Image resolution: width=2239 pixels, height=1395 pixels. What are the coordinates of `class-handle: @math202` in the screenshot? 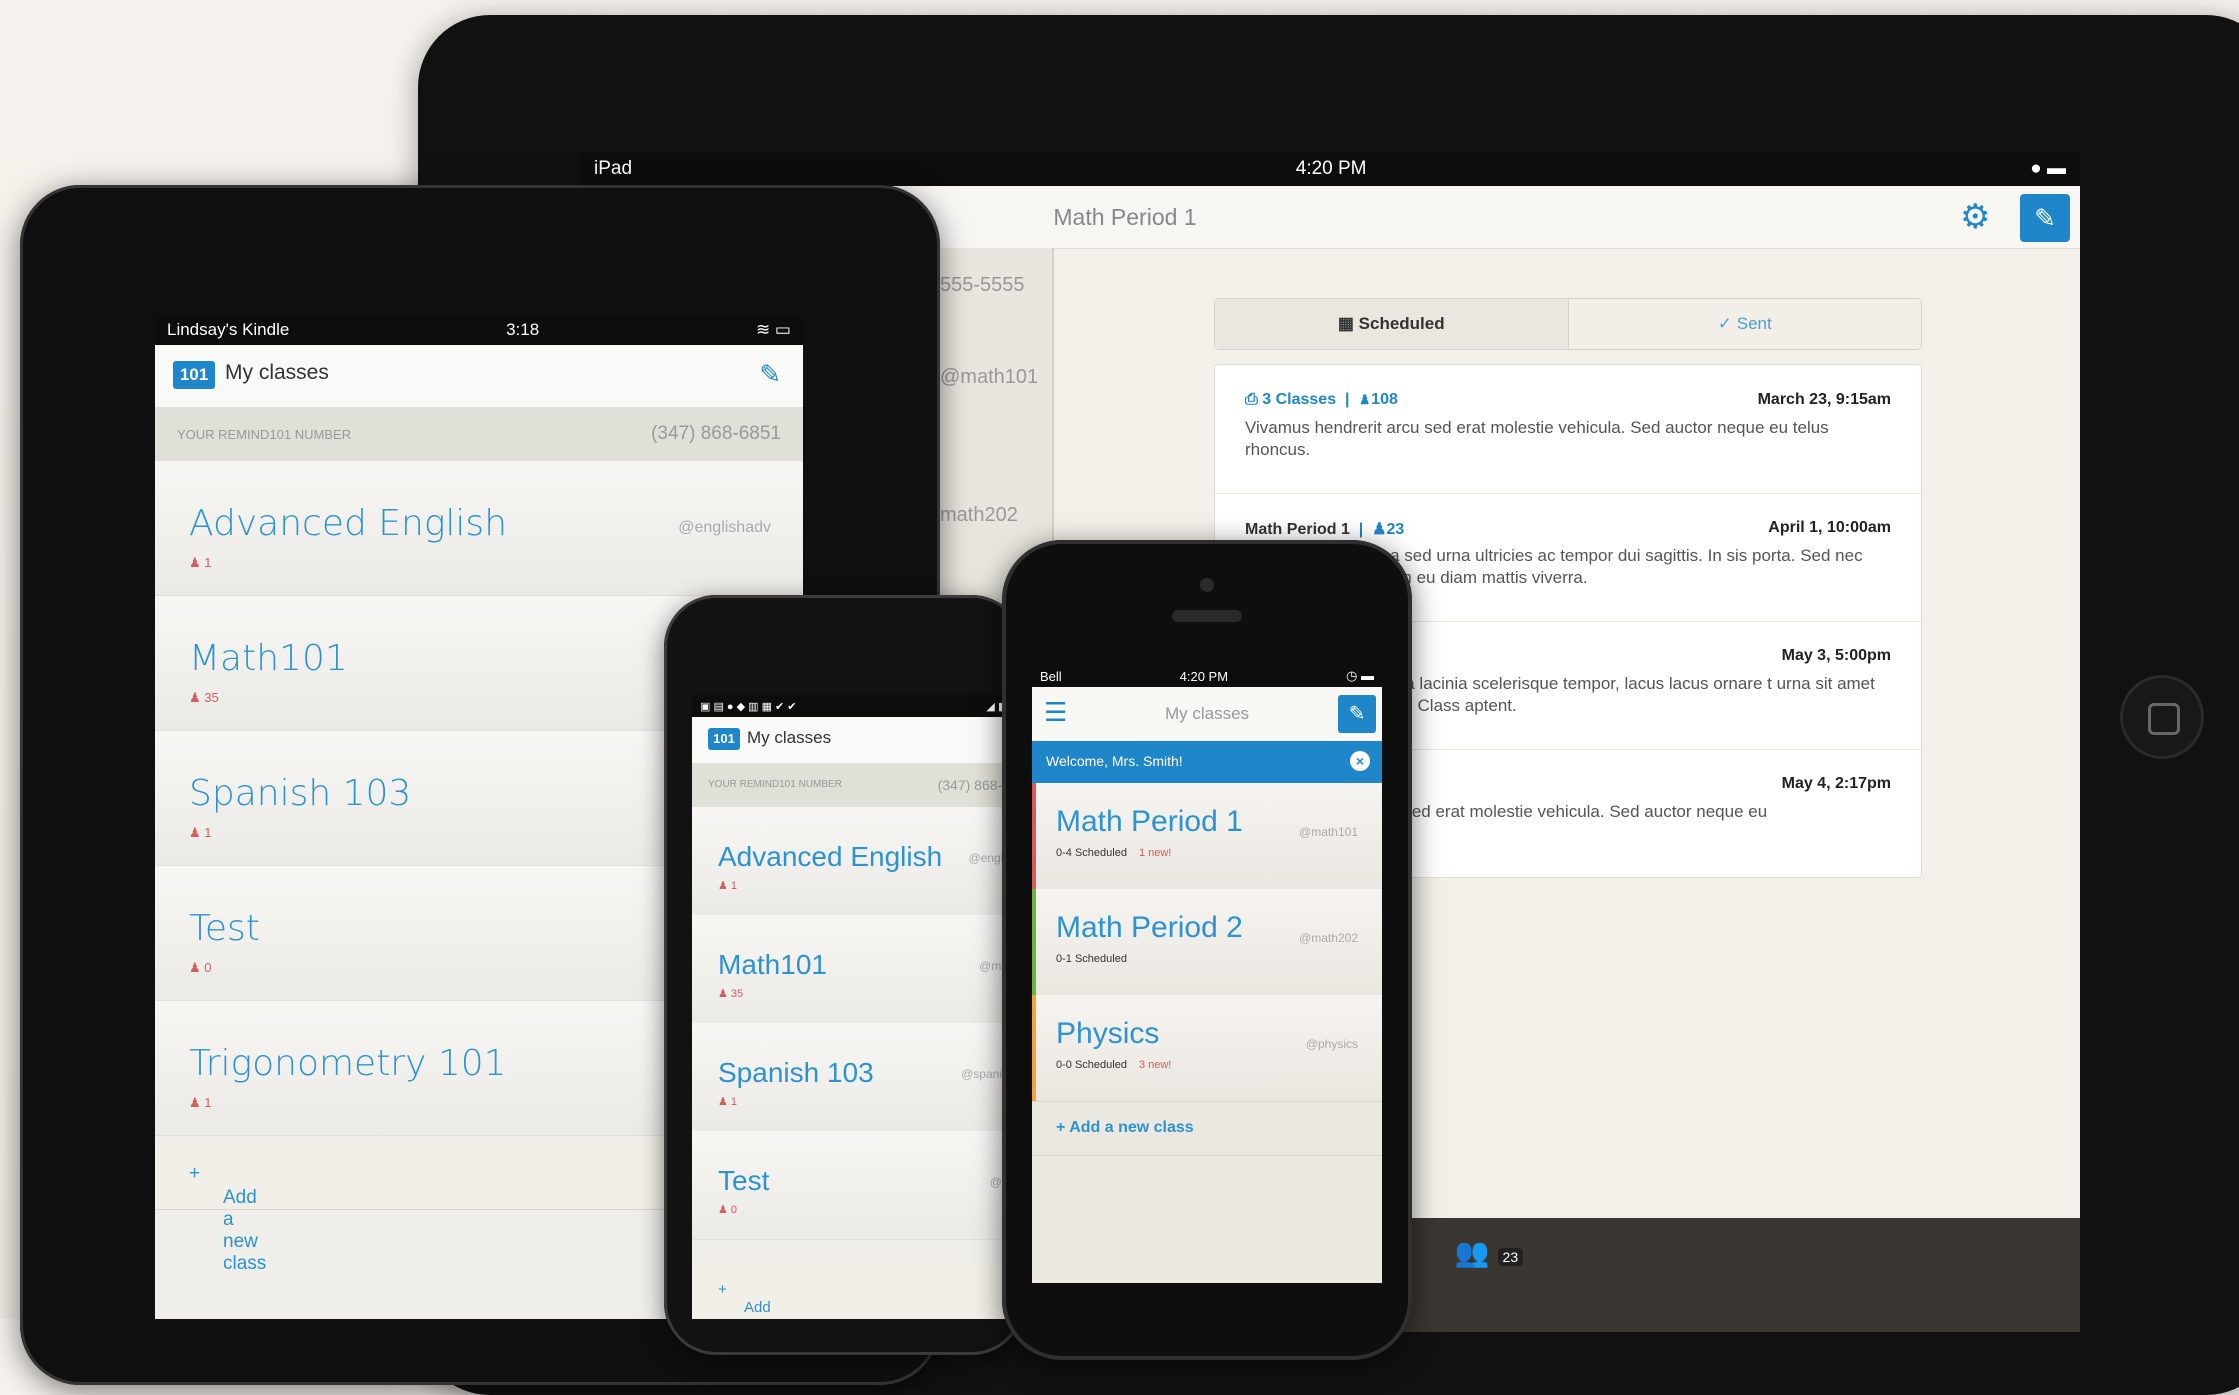 It's located at (1328, 938).